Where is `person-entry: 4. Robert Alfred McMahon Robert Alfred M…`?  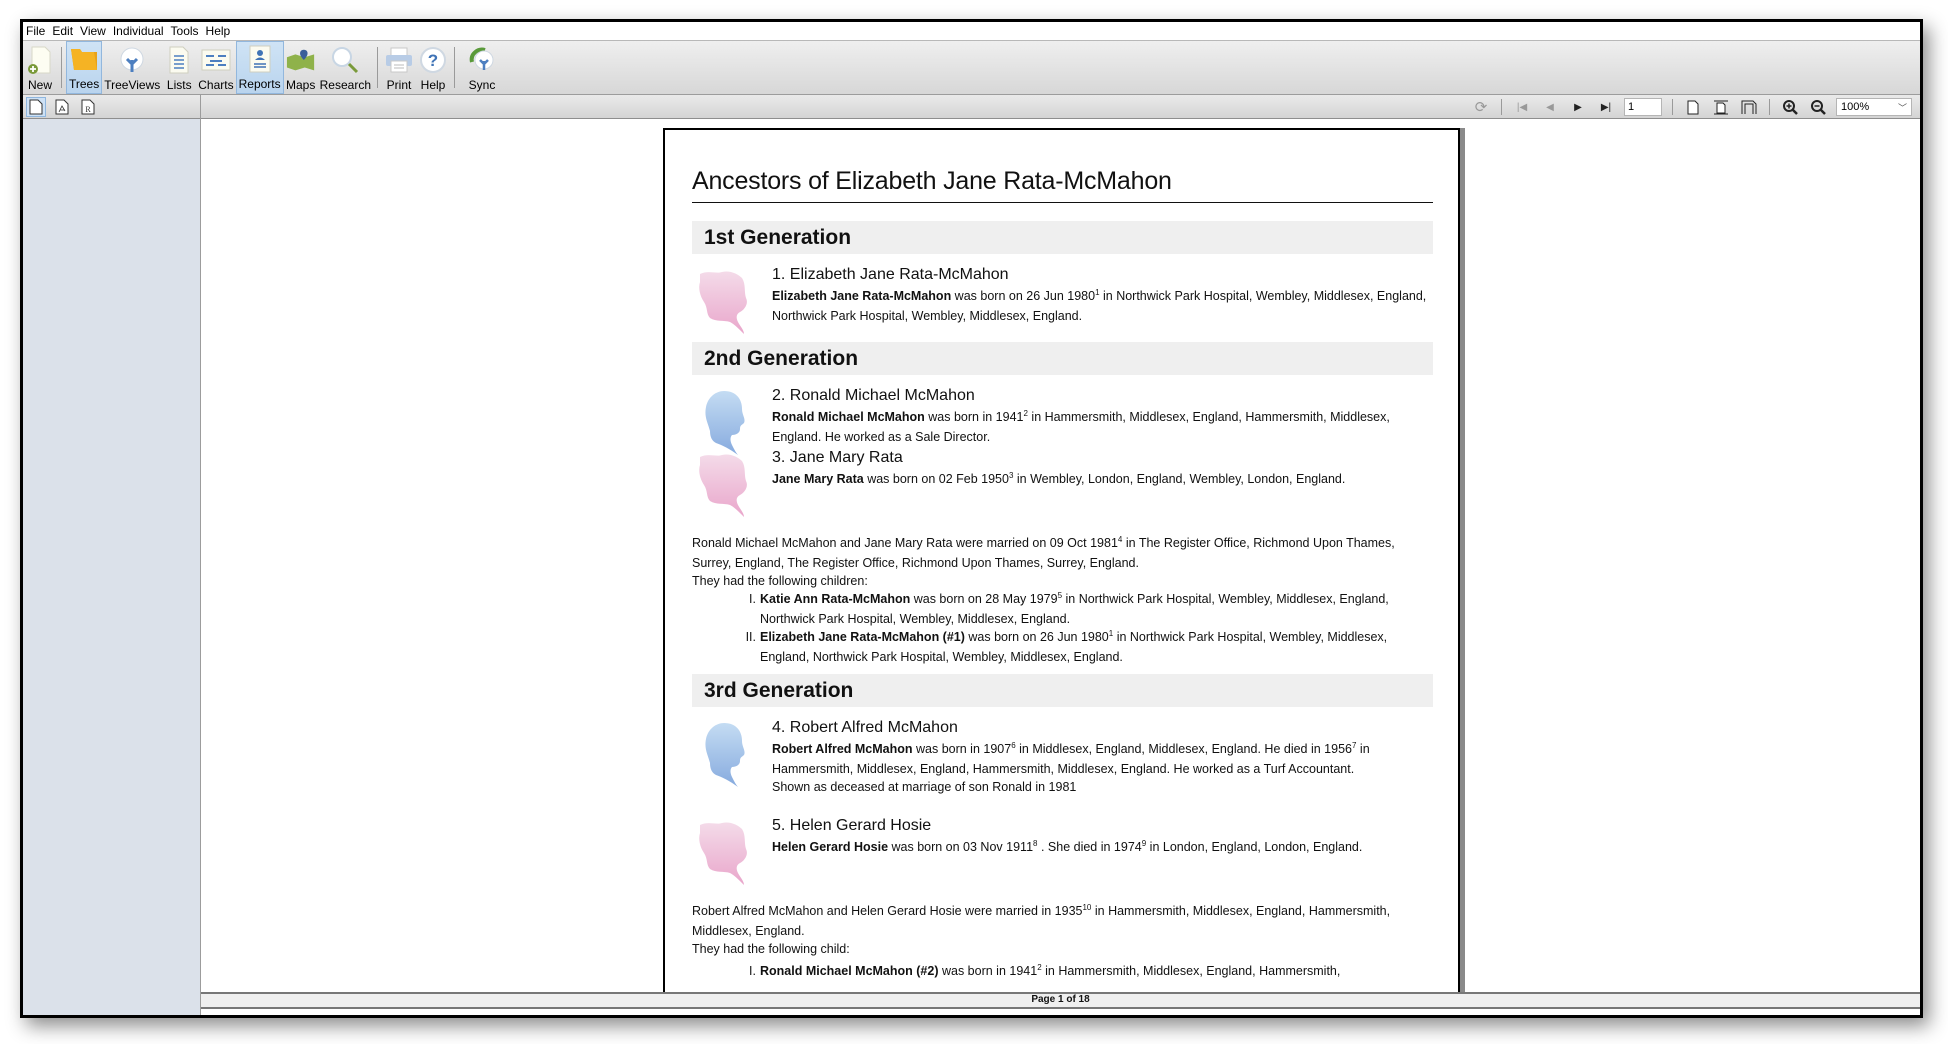 person-entry: 4. Robert Alfred McMahon Robert Alfred M… is located at coordinates (1062, 757).